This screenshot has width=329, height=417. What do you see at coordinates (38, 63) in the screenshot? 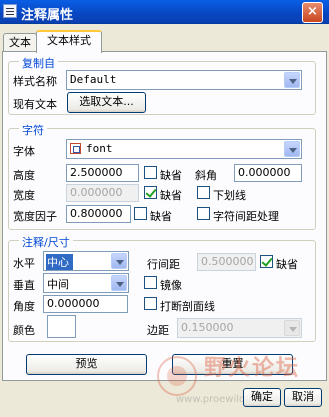
I see `copy-from-title: 复制自` at bounding box center [38, 63].